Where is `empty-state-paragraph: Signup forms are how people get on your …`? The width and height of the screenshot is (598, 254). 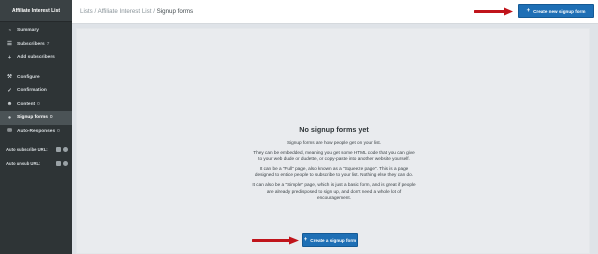
empty-state-paragraph: Signup forms are how people get on your … is located at coordinates (334, 142).